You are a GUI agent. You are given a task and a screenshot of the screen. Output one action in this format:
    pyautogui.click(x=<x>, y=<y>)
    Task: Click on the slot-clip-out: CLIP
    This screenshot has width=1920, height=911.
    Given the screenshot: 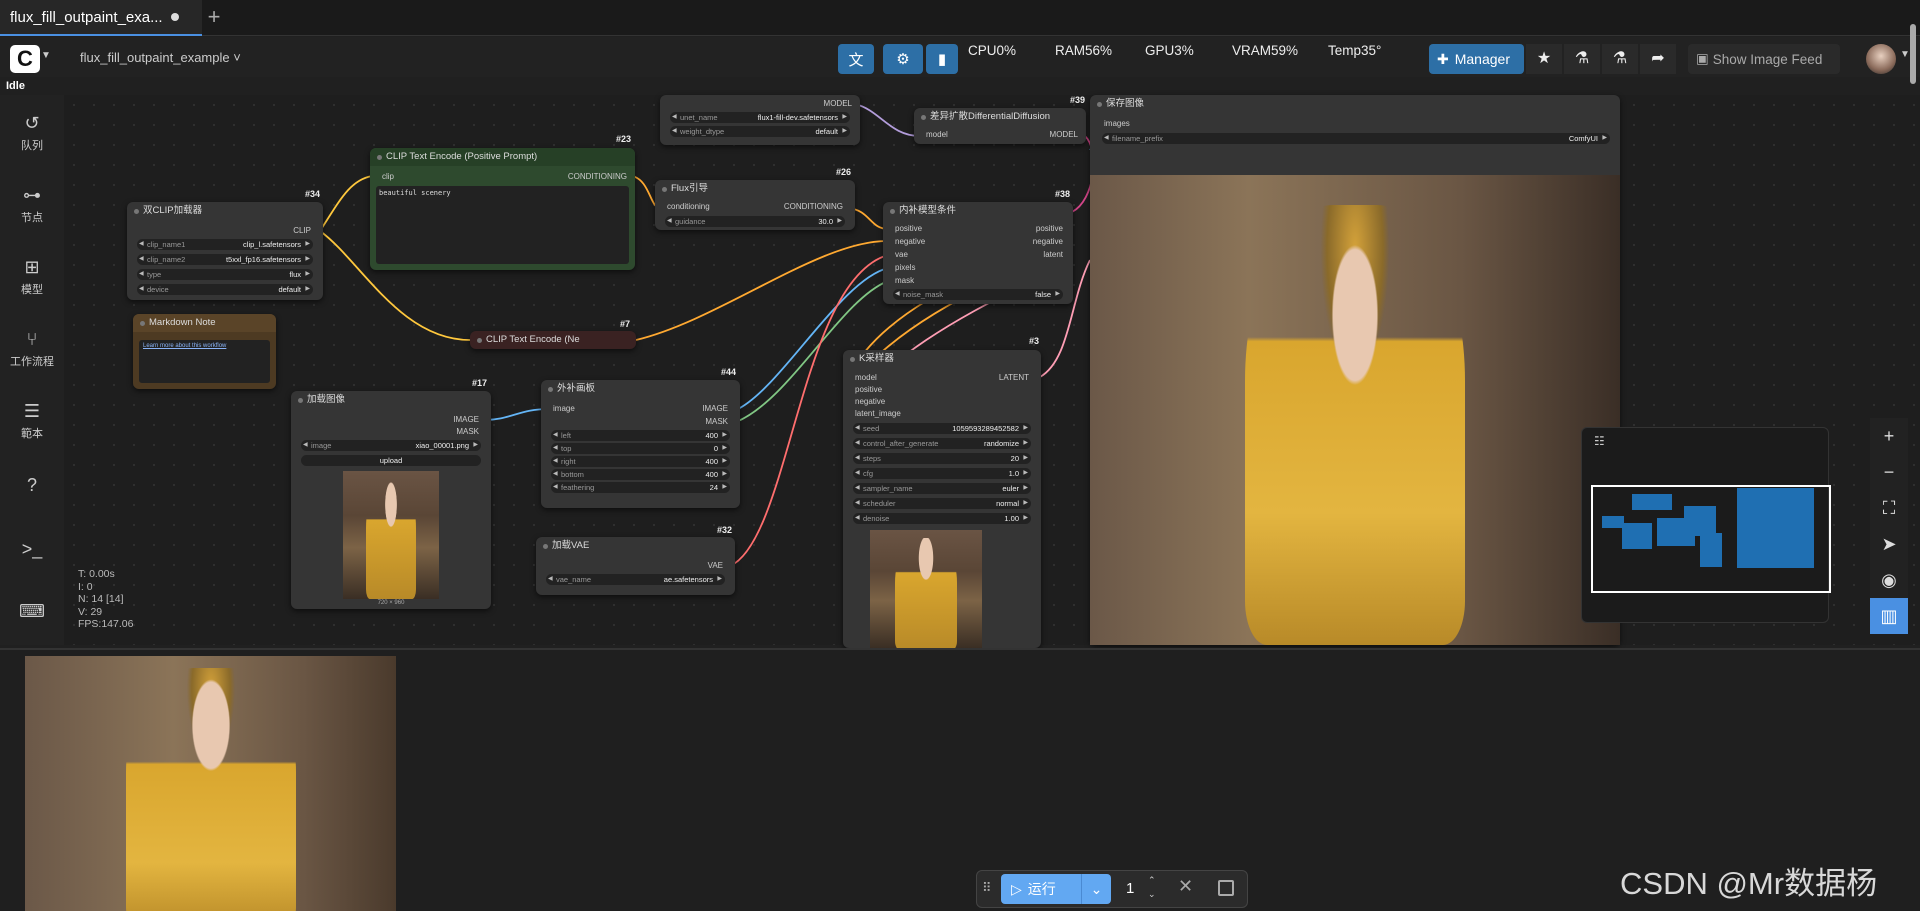 What is the action you would take?
    pyautogui.click(x=302, y=230)
    